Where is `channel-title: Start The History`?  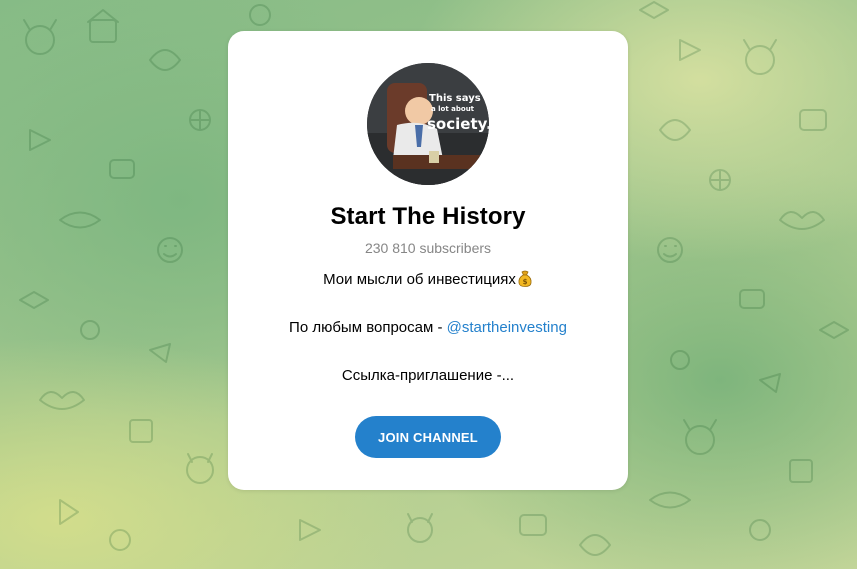
channel-title: Start The History is located at coordinates (428, 216).